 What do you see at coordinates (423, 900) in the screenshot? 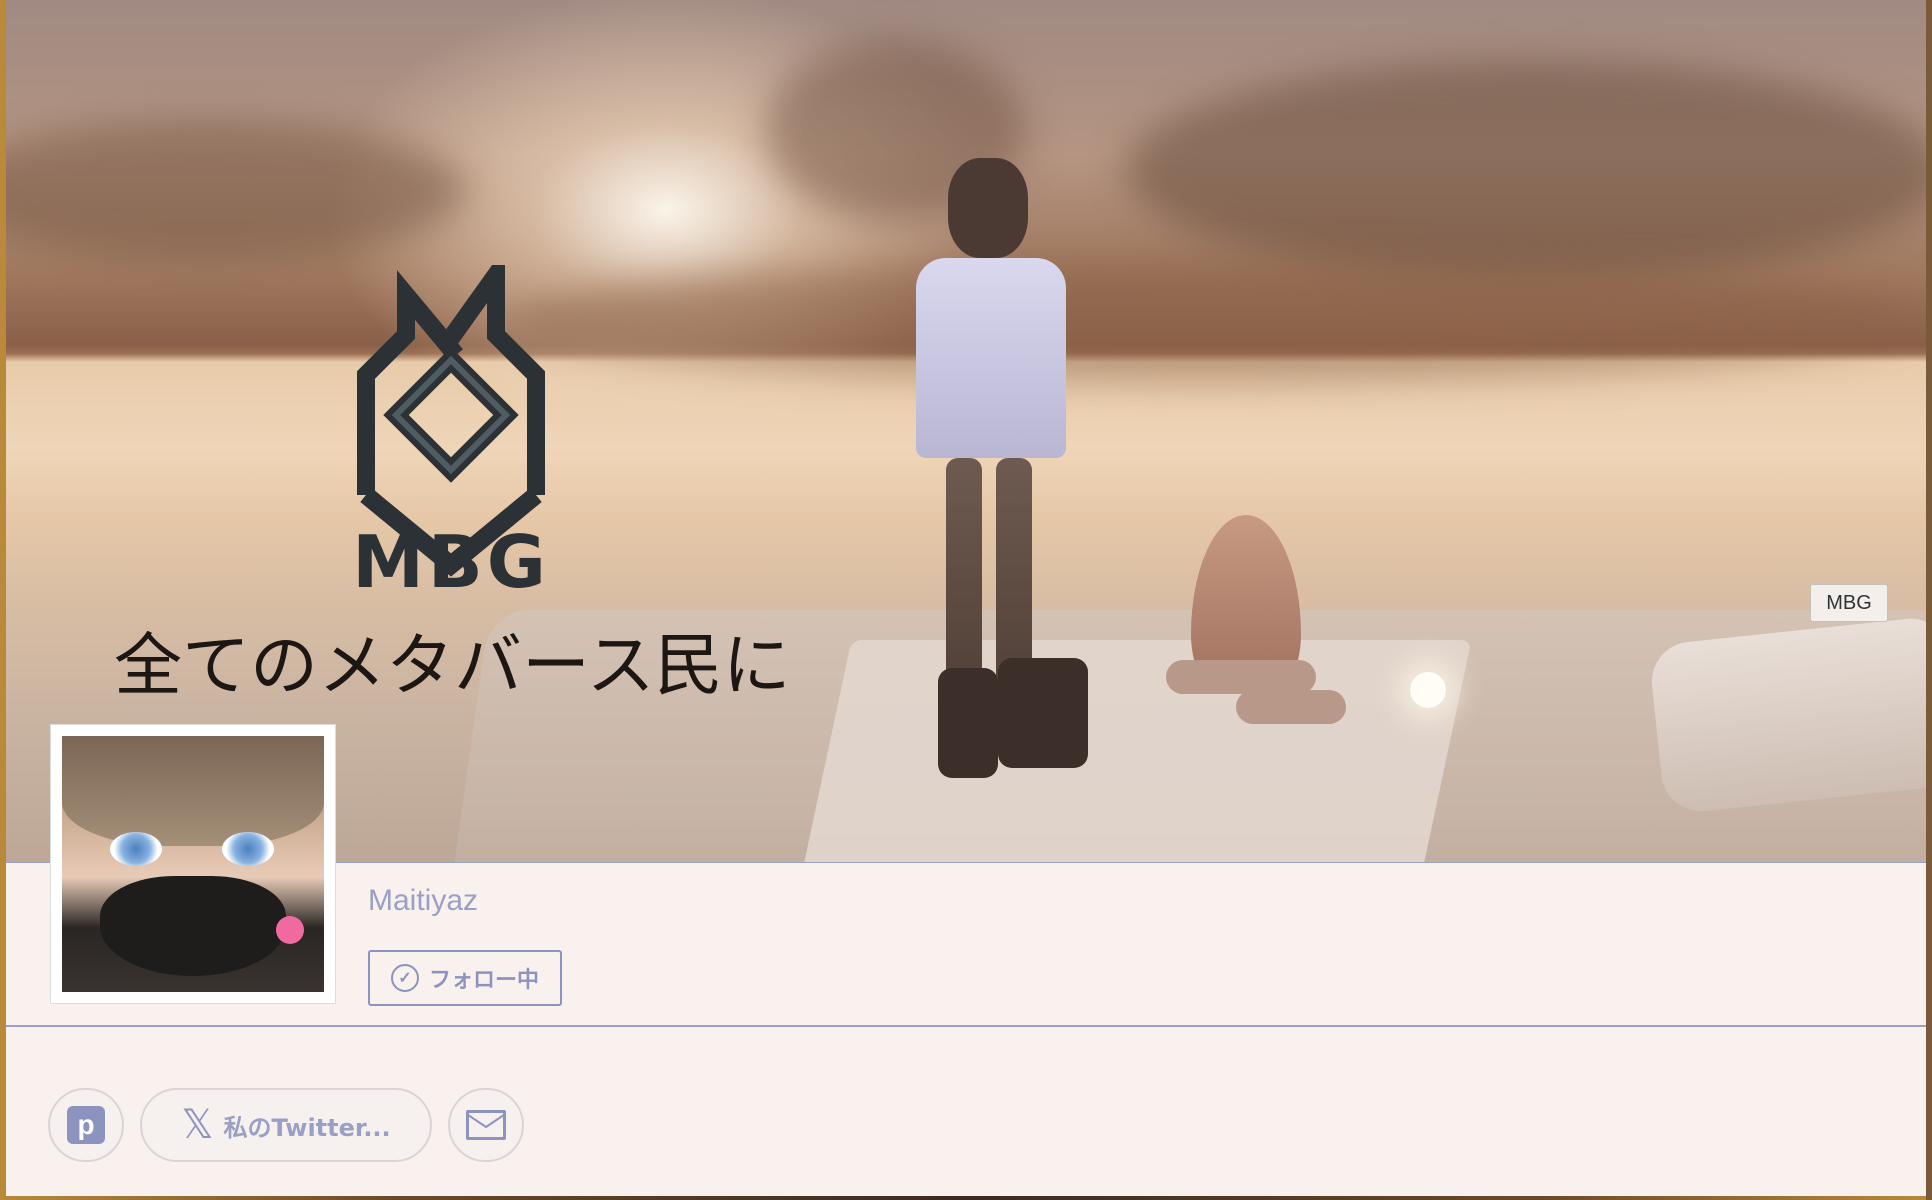
I see `username: Maitiyaz` at bounding box center [423, 900].